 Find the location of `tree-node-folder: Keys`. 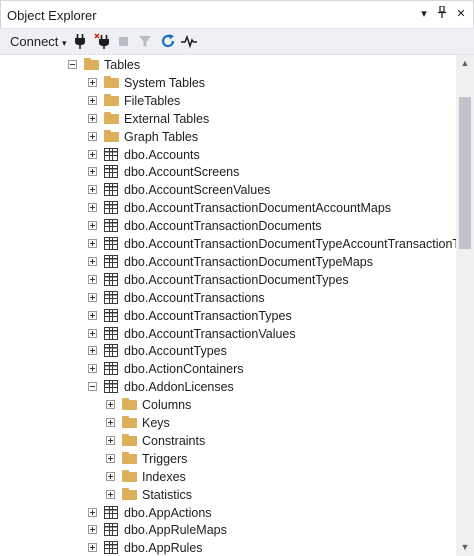

tree-node-folder: Keys is located at coordinates (228, 423).